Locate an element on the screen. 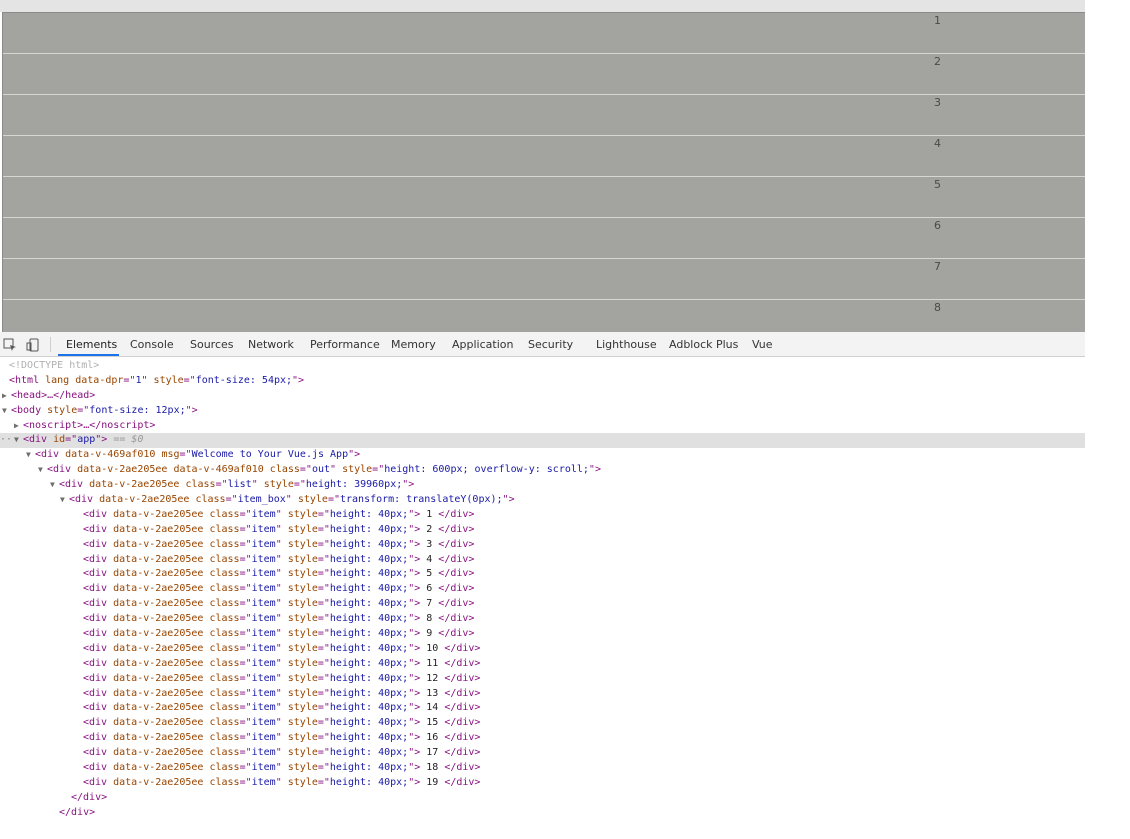 The height and width of the screenshot is (839, 1130). selected-node-dots: ·· is located at coordinates (6, 440).